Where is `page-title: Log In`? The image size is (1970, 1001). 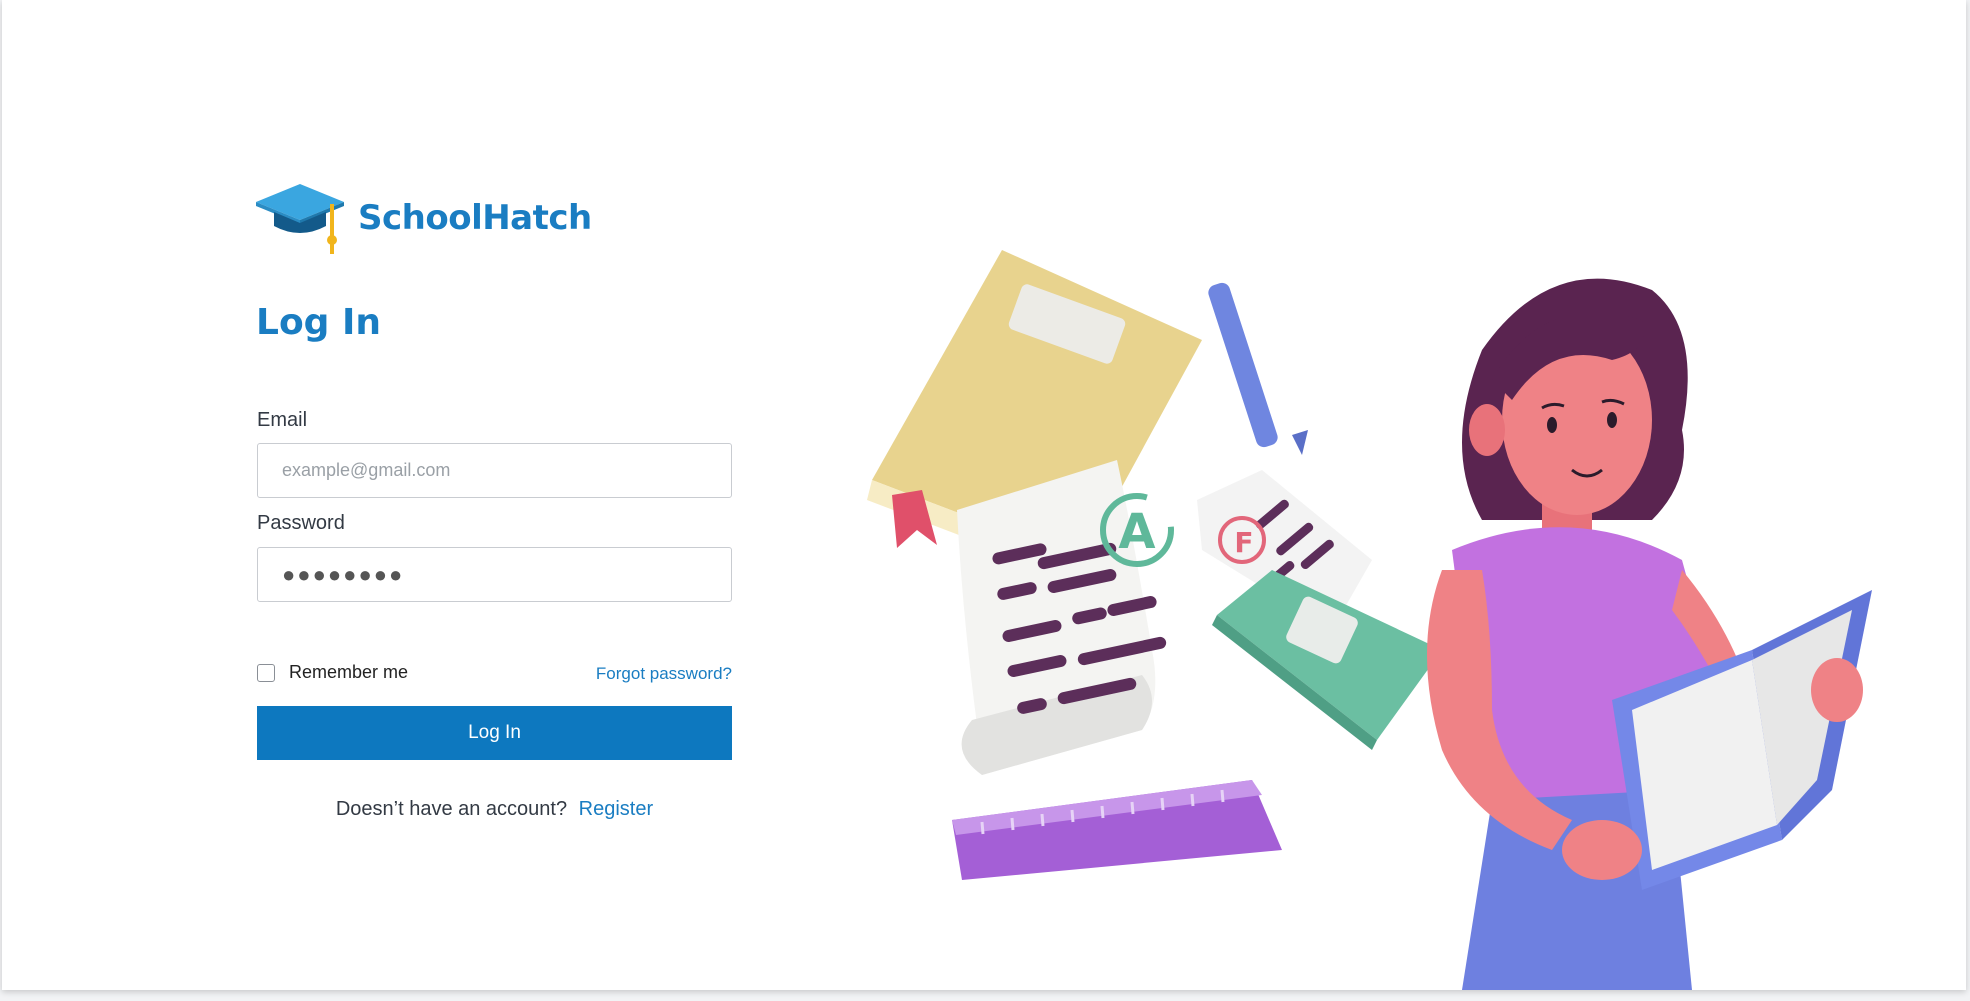
page-title: Log In is located at coordinates (318, 322).